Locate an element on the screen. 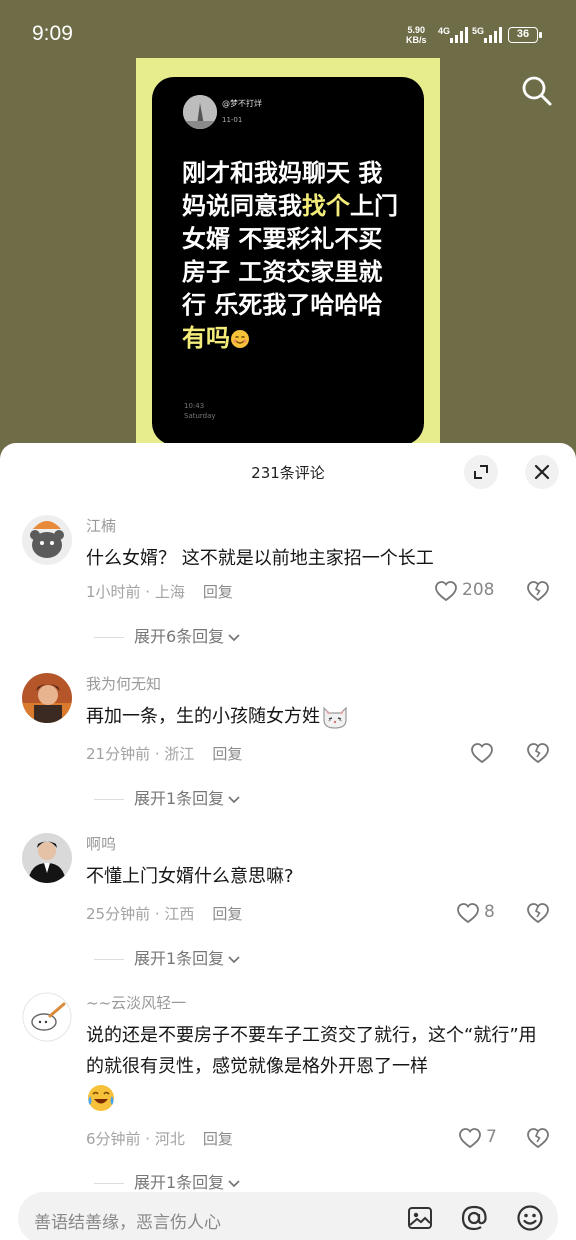 The width and height of the screenshot is (576, 1240). status-time: 9:09 is located at coordinates (52, 33).